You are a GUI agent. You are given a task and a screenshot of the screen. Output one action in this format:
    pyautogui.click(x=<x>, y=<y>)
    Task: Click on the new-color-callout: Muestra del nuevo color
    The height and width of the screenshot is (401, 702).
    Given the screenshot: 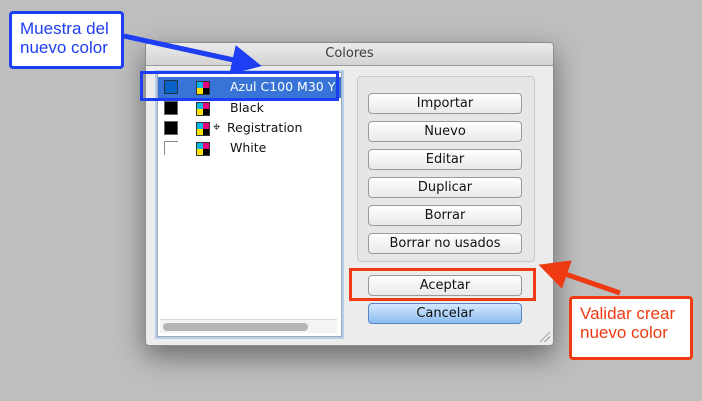 What is the action you would take?
    pyautogui.click(x=66, y=40)
    